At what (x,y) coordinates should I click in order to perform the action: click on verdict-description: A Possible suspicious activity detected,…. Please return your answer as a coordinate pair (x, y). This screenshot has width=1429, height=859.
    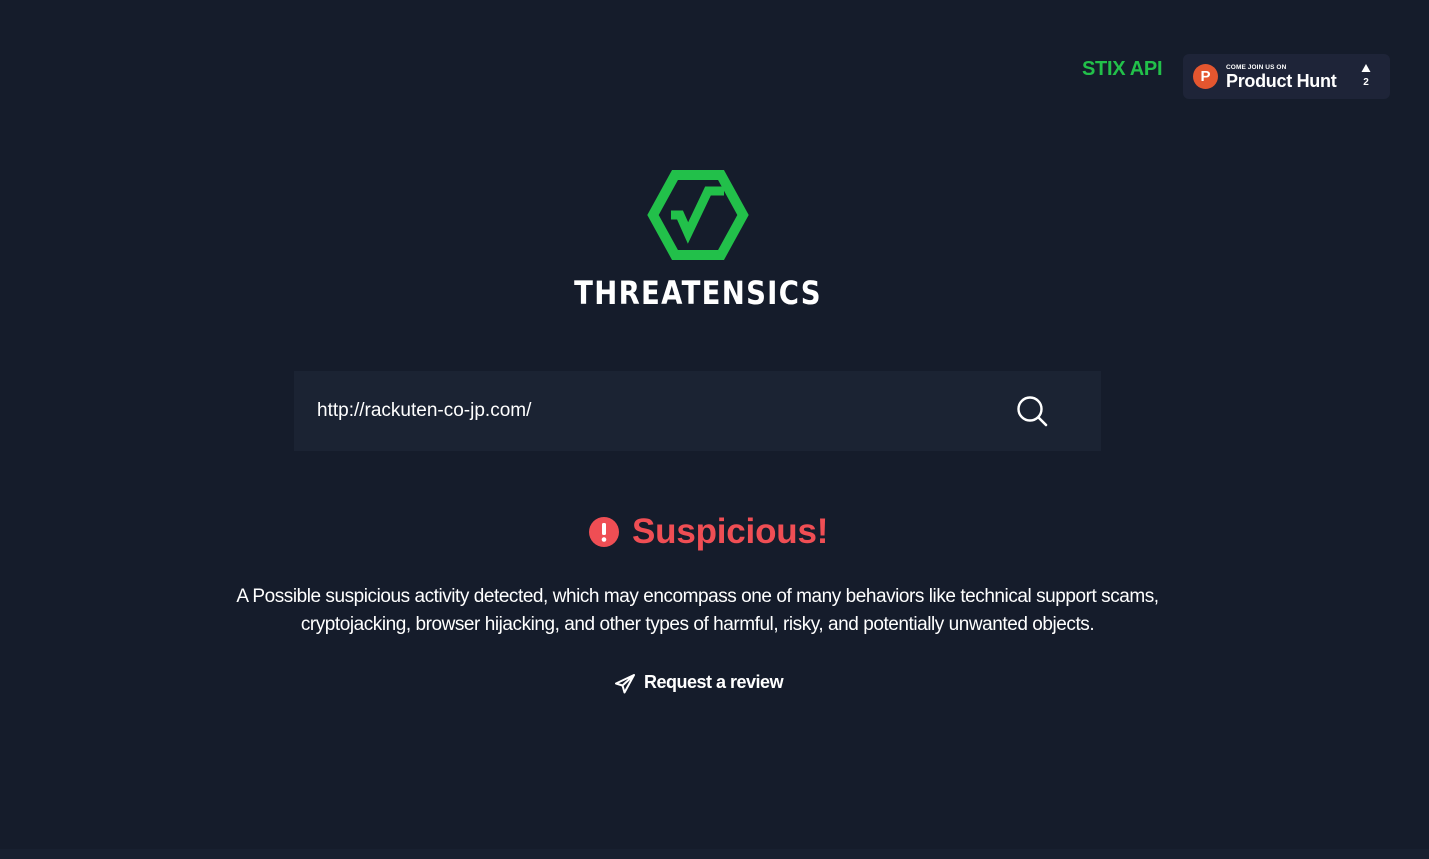
    Looking at the image, I should click on (697, 610).